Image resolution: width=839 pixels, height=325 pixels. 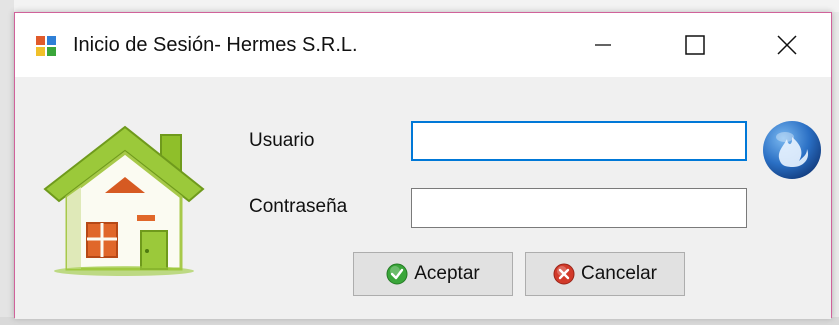 I want to click on user-input, so click(x=579, y=141).